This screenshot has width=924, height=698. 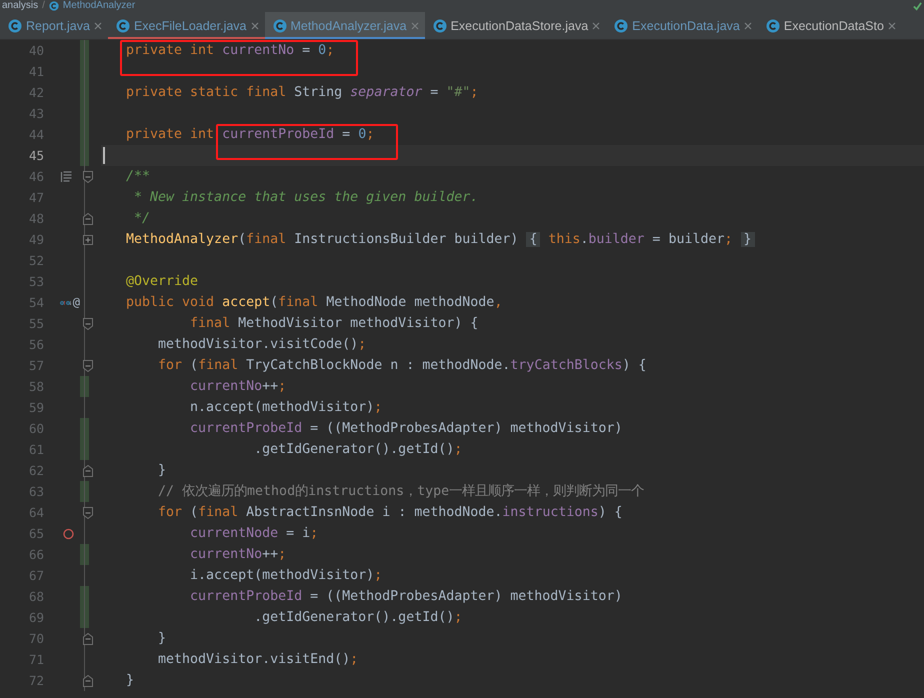 What do you see at coordinates (257, 660) in the screenshot?
I see `code-line: methodVisitor.visitEnd();` at bounding box center [257, 660].